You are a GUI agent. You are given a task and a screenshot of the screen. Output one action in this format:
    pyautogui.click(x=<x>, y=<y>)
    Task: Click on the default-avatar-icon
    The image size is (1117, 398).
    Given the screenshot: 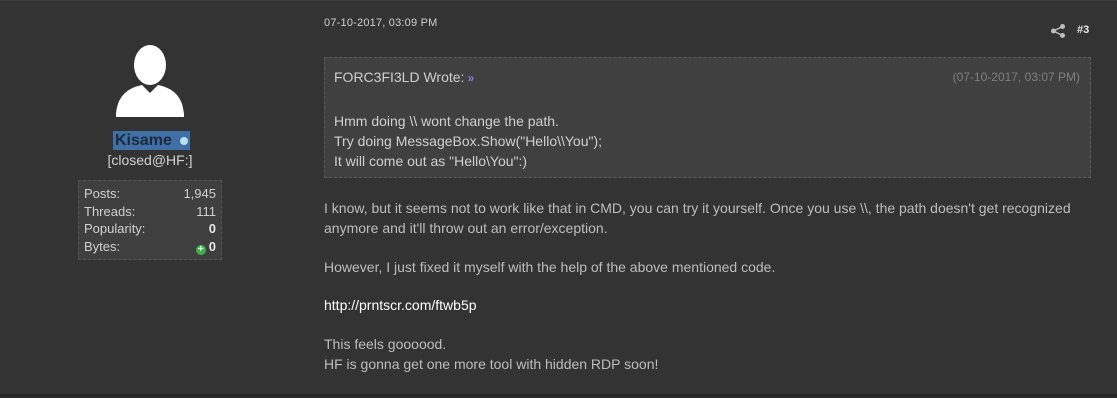 What is the action you would take?
    pyautogui.click(x=150, y=81)
    